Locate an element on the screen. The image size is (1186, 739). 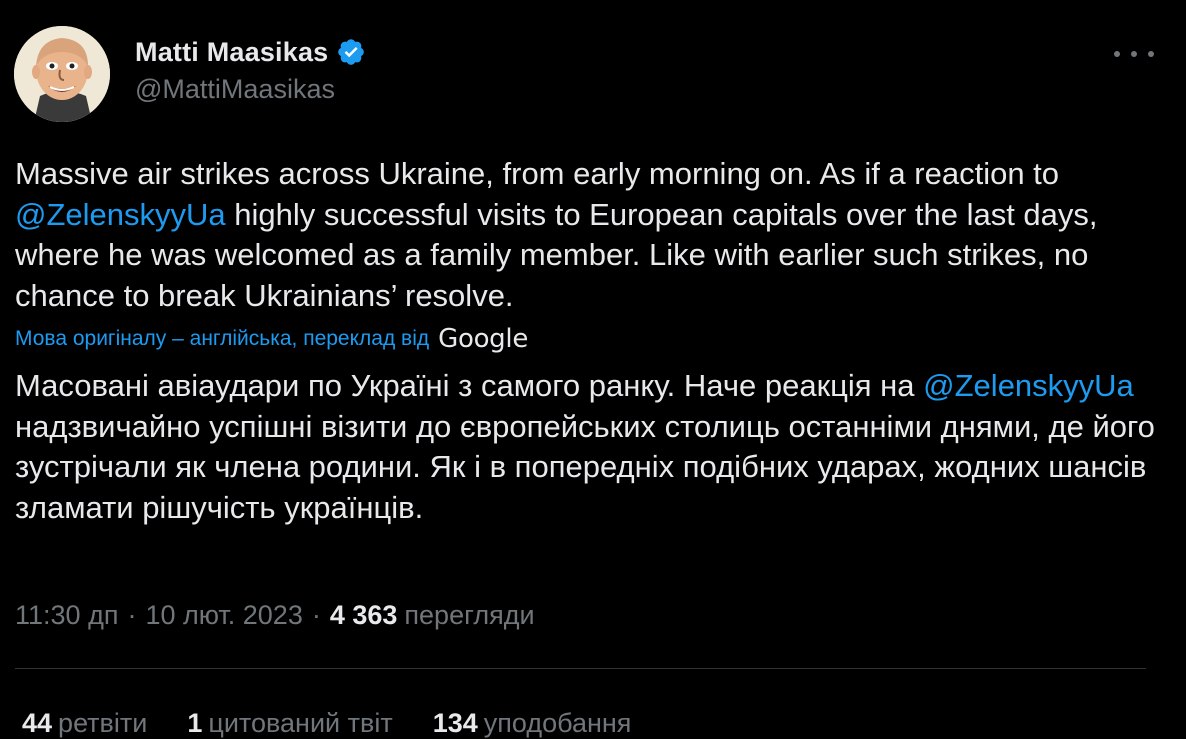
author-block: Matti Maasikas @MattiMaasikas is located at coordinates (250, 69).